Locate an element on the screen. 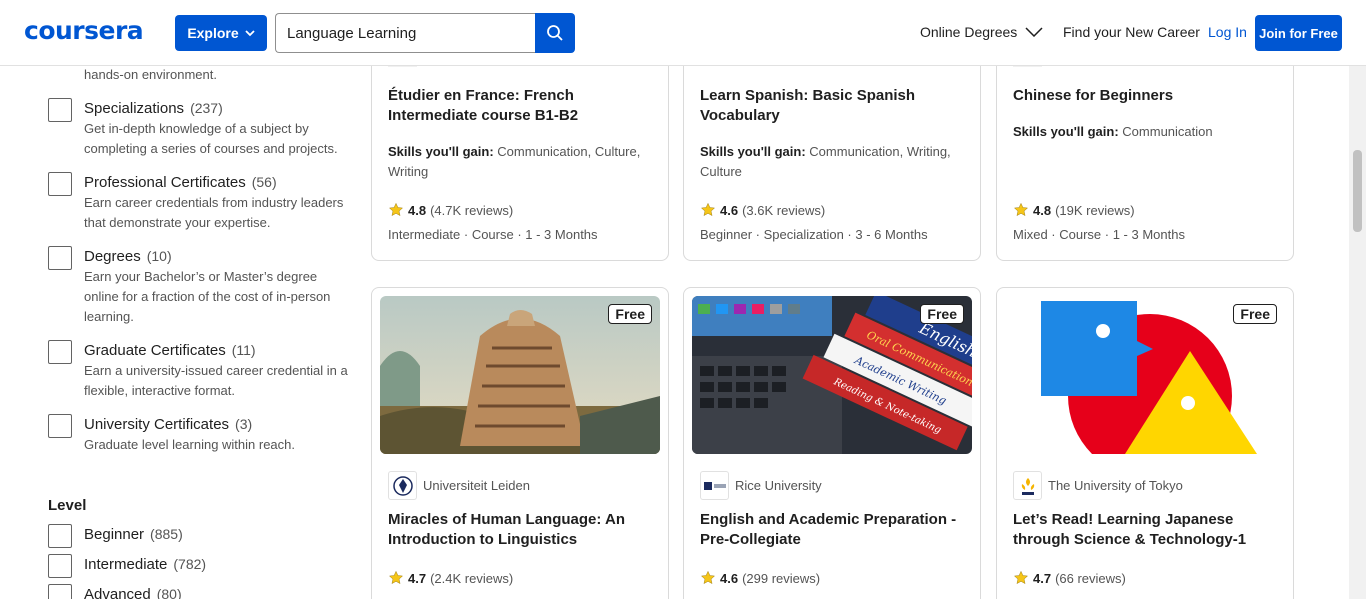  partner-row: The University of Tokyo is located at coordinates (1098, 485).